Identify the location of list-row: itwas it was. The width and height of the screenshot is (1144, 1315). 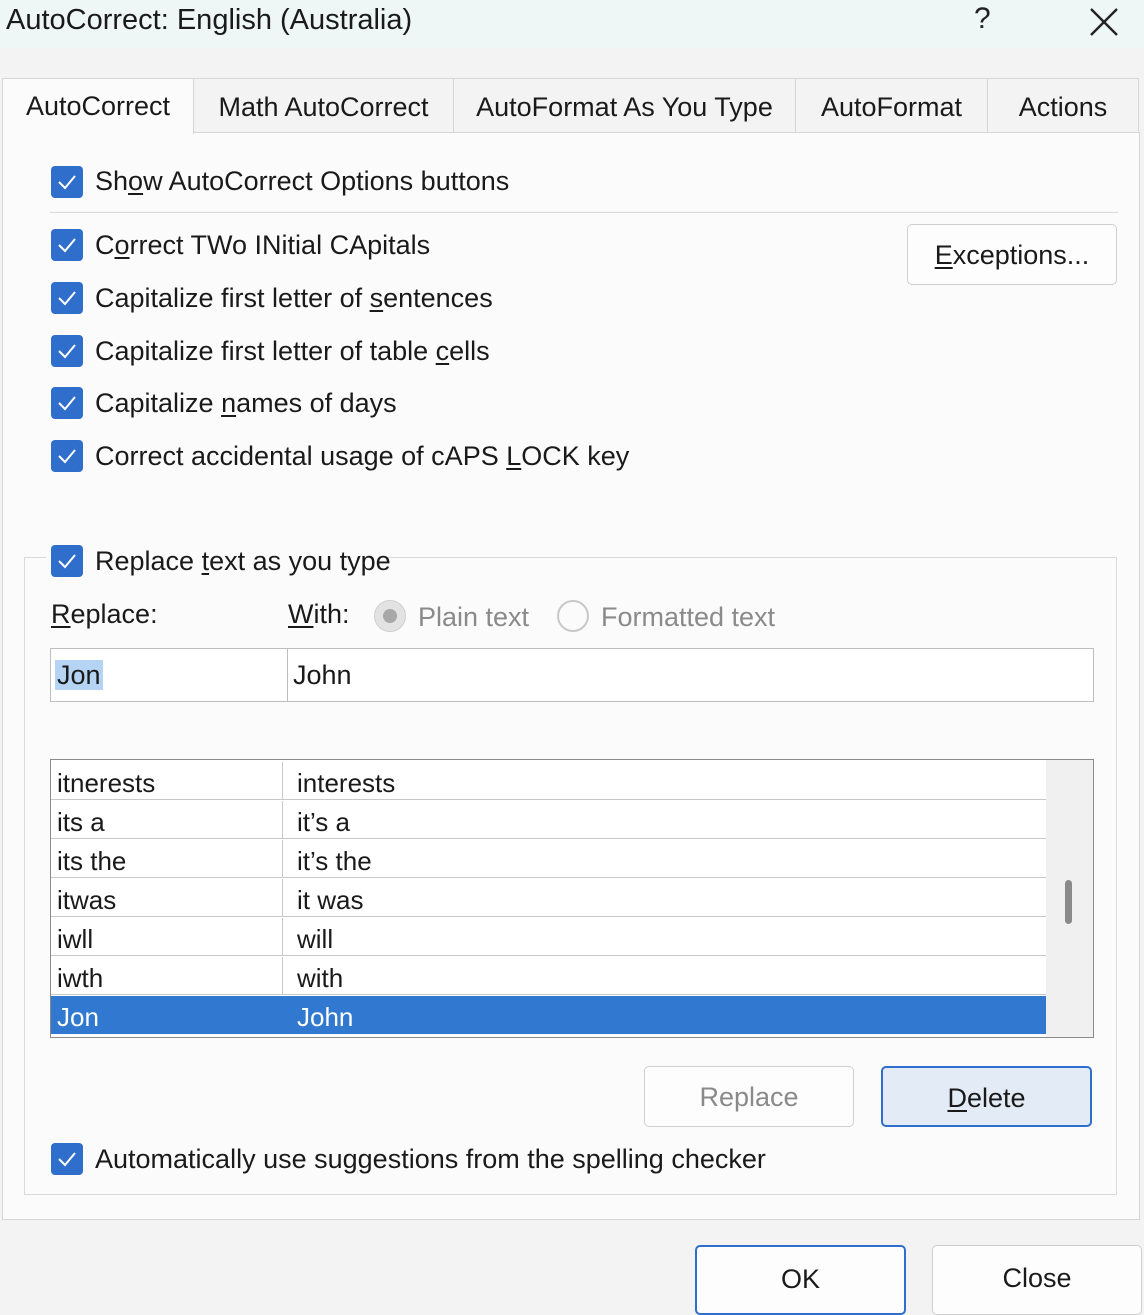
(548, 898).